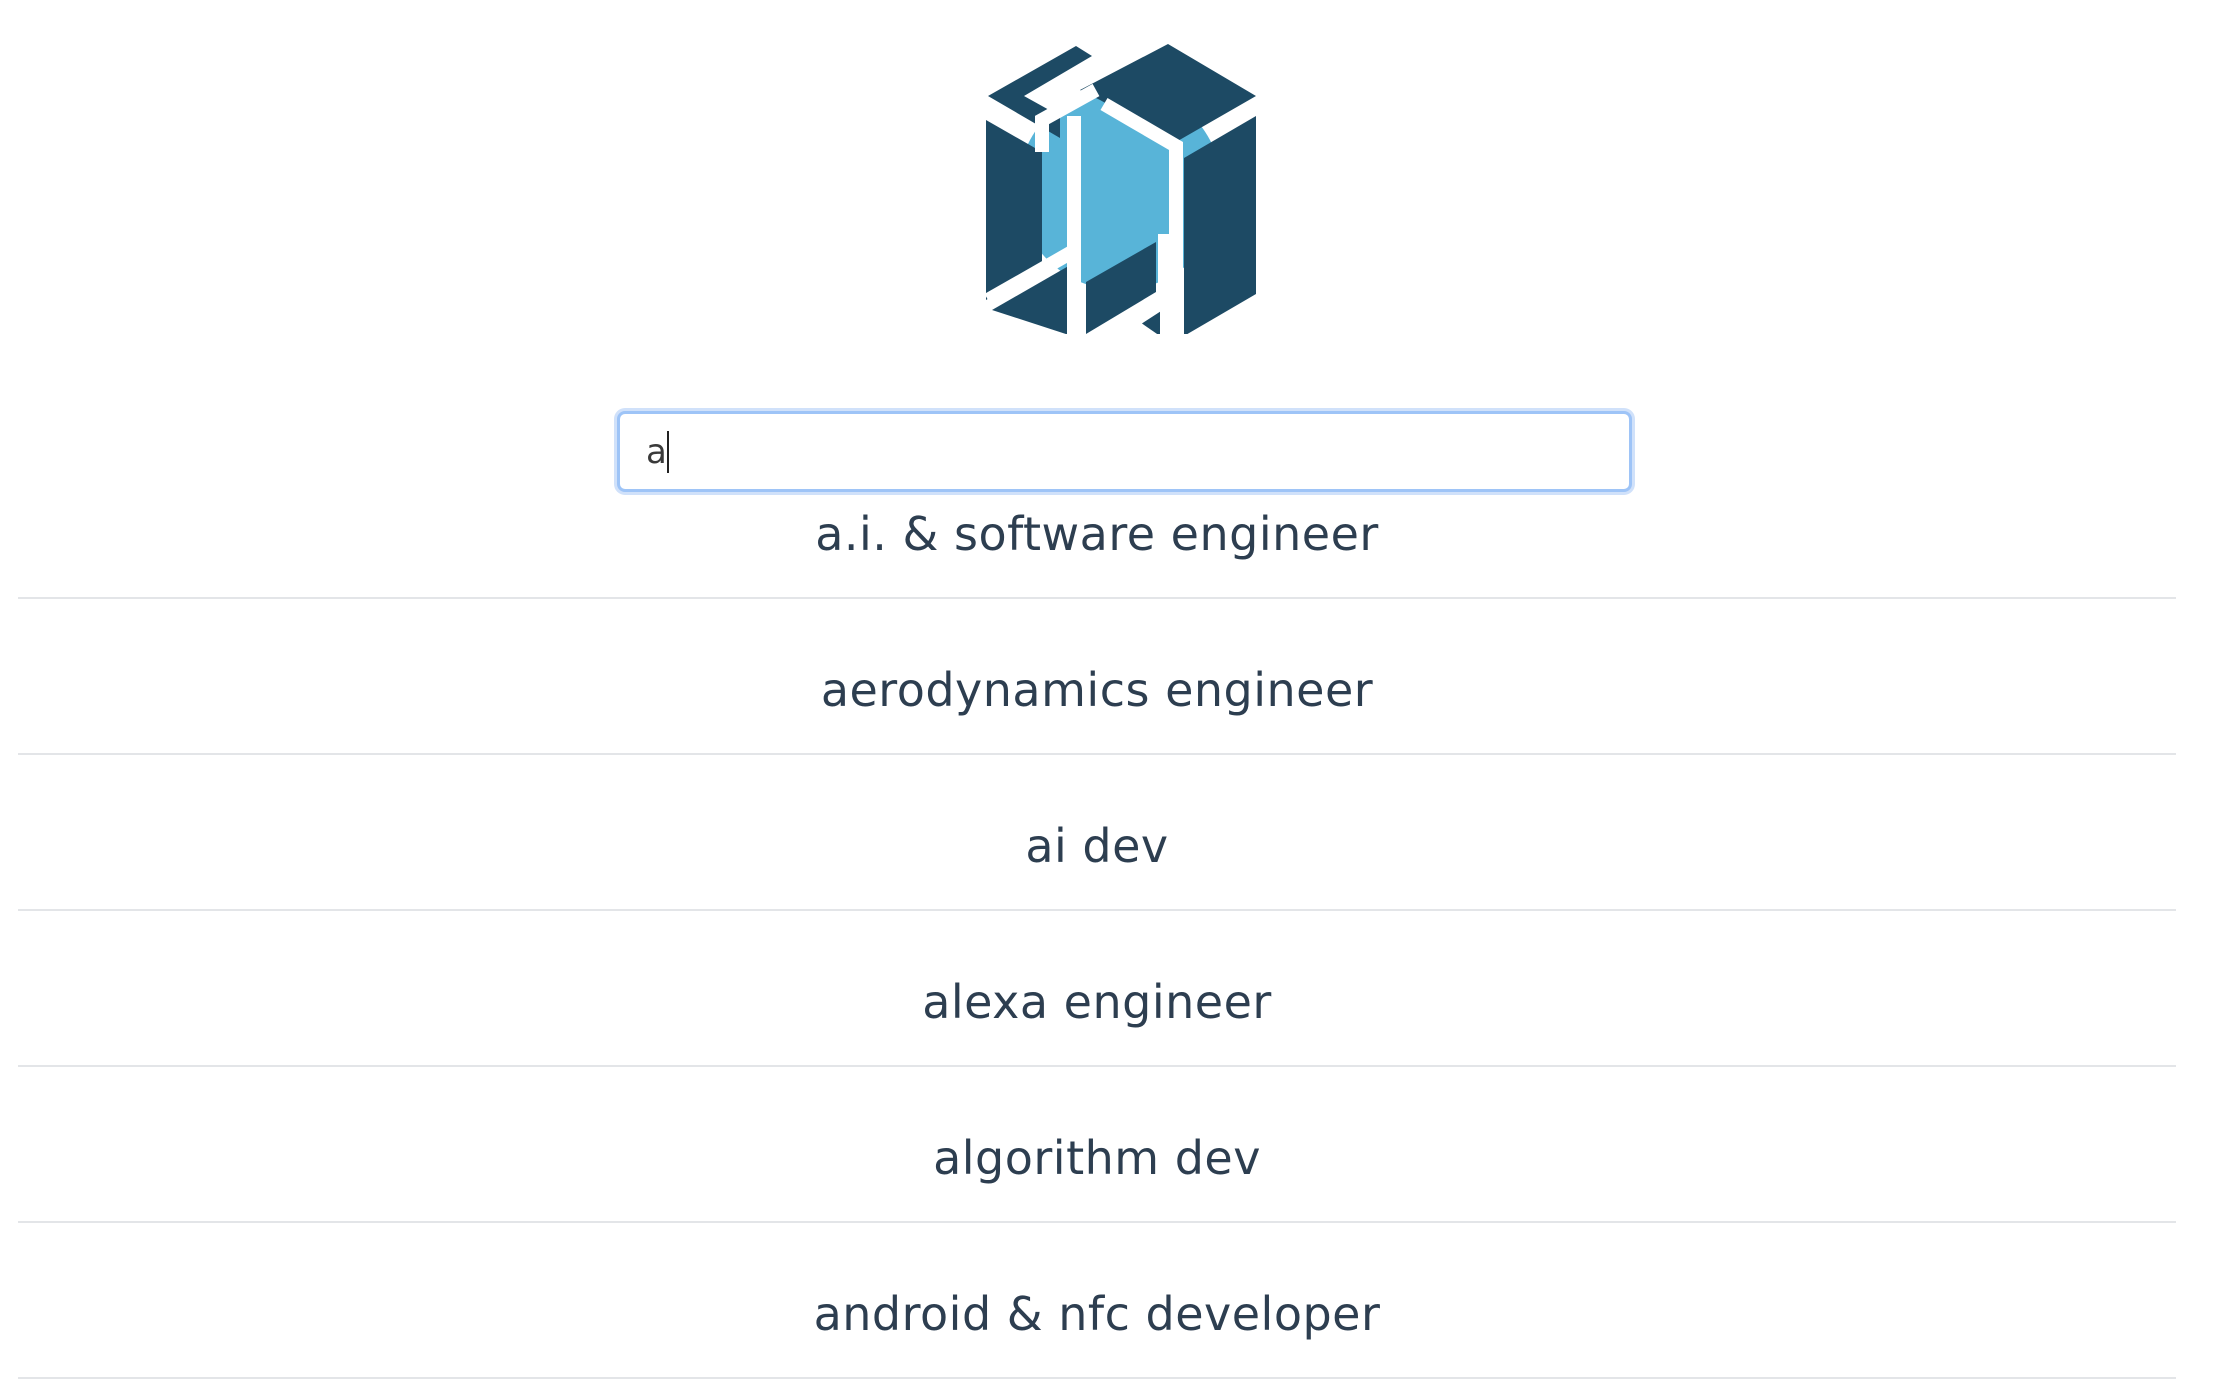 The image size is (2226, 1379). I want to click on search-box, so click(1124, 451).